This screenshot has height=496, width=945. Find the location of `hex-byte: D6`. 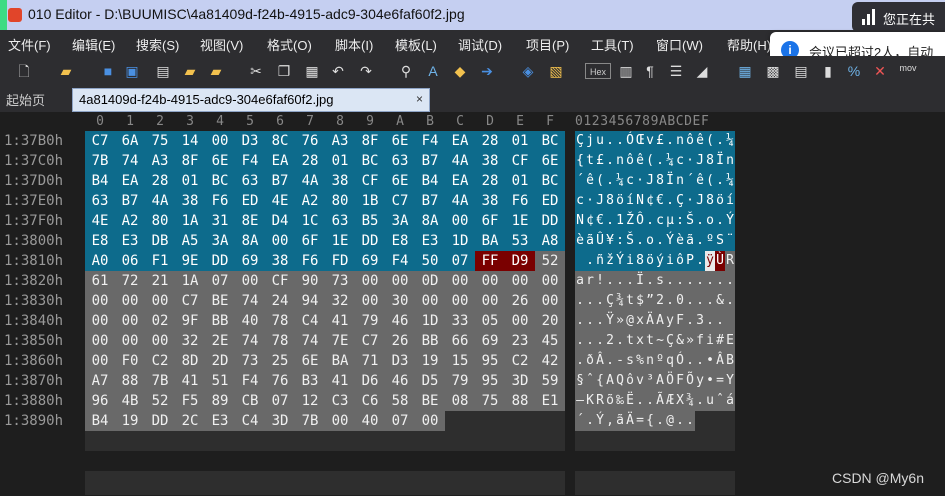

hex-byte: D6 is located at coordinates (370, 381).